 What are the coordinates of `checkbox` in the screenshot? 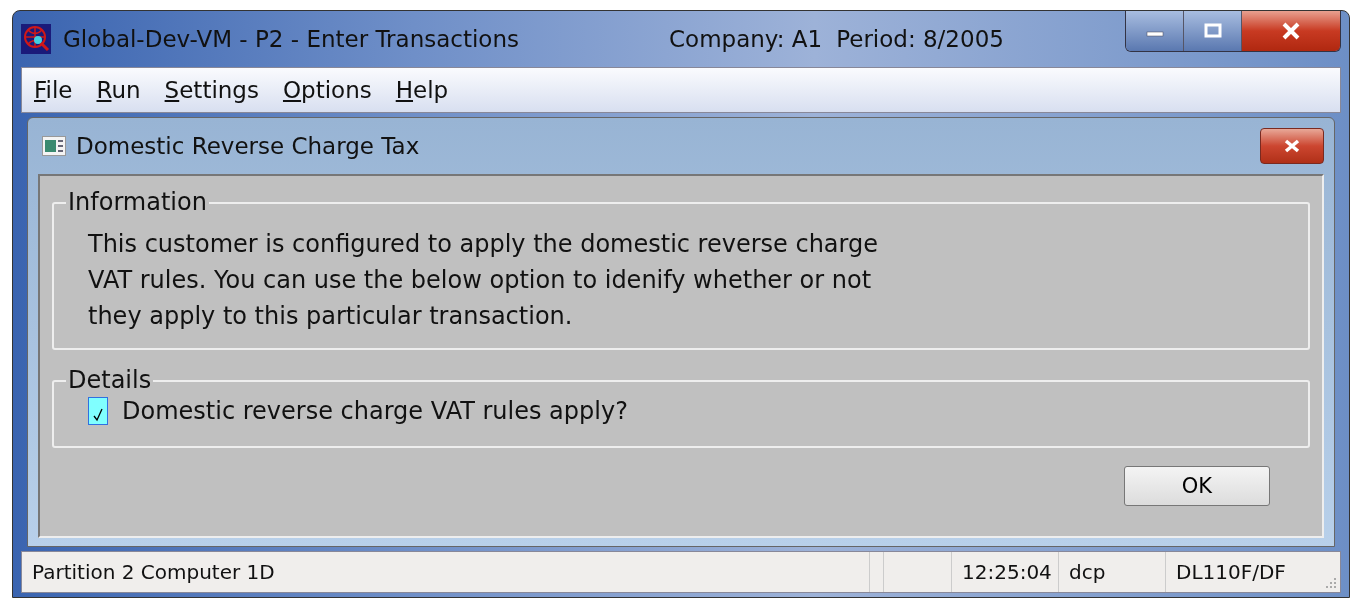 It's located at (98, 411).